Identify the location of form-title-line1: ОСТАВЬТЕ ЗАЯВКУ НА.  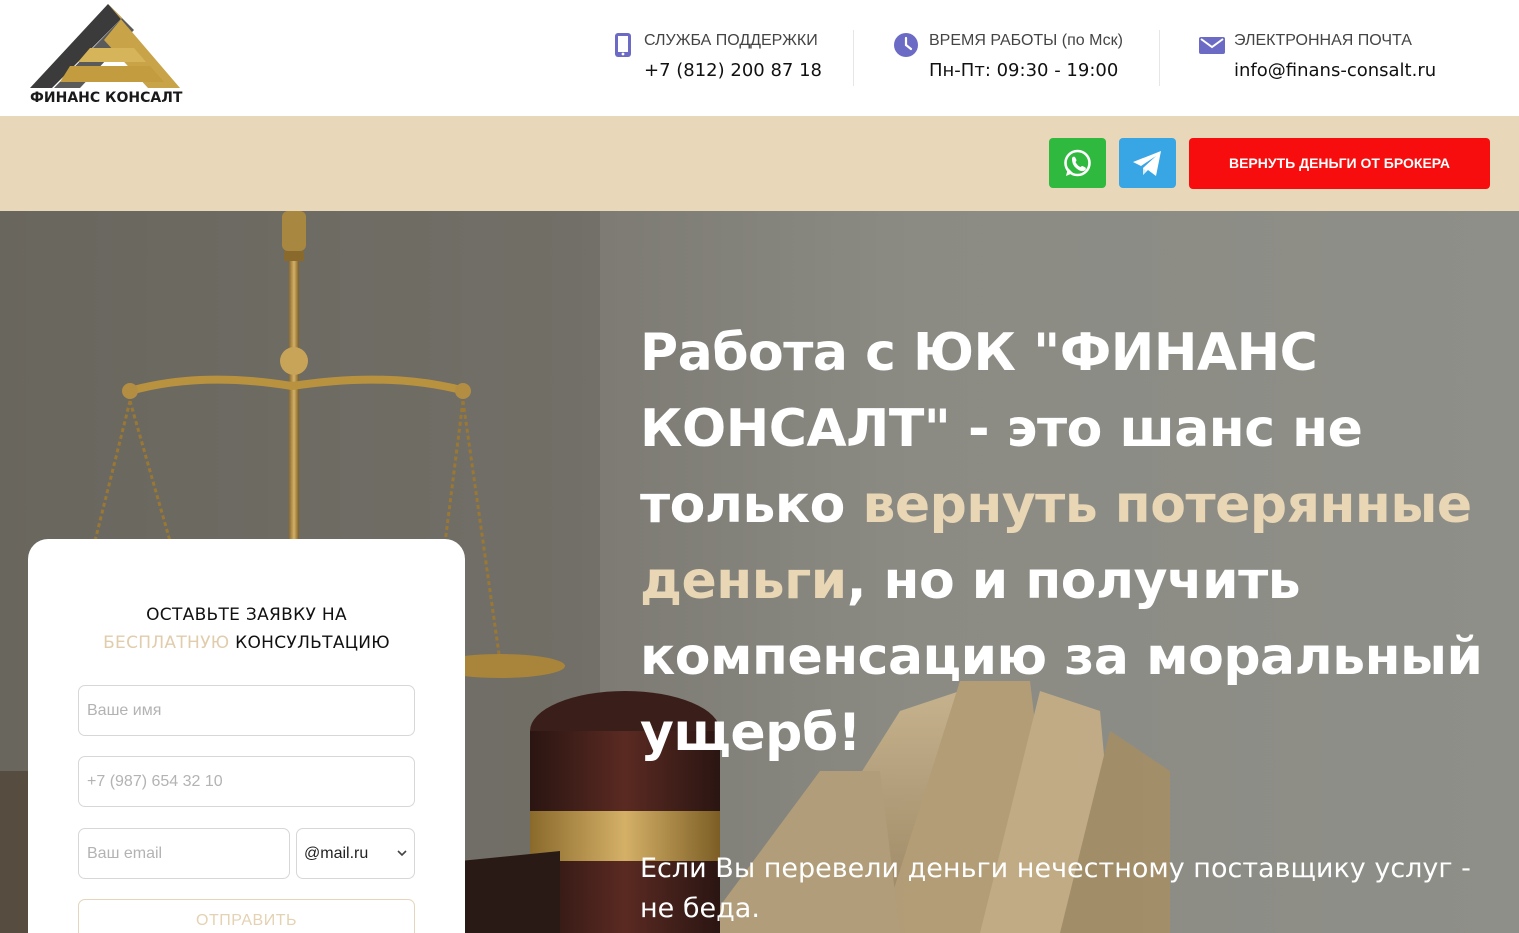
(246, 615).